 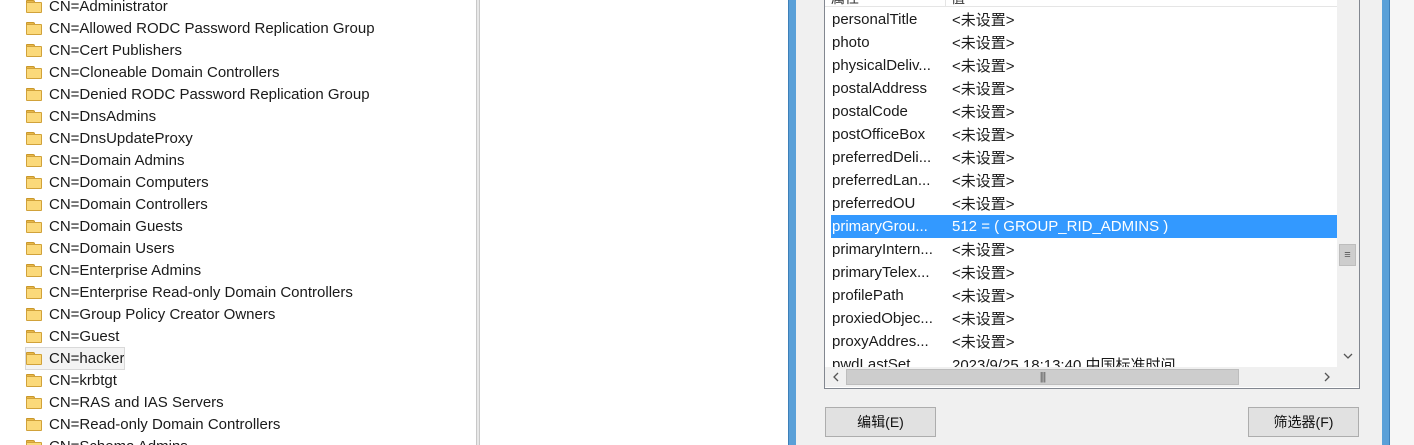 What do you see at coordinates (874, 203) in the screenshot?
I see `attribute-name: preferredOU` at bounding box center [874, 203].